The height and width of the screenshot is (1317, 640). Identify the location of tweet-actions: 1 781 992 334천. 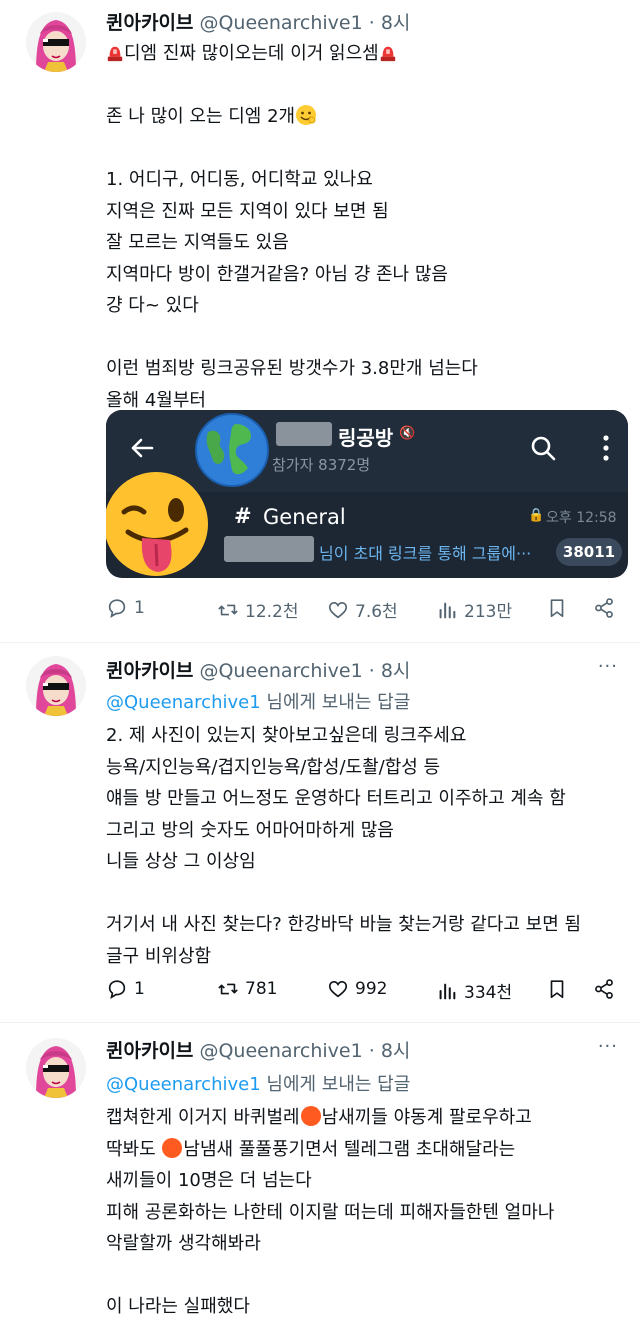
(361, 991).